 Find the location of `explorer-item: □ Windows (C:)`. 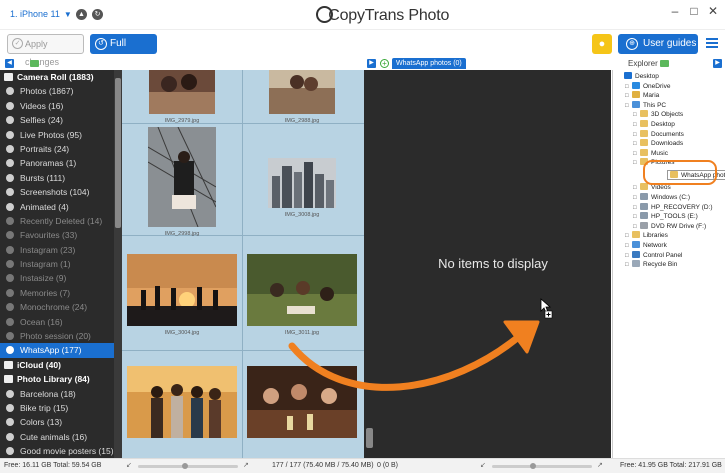

explorer-item: □ Windows (C:) is located at coordinates (661, 198).